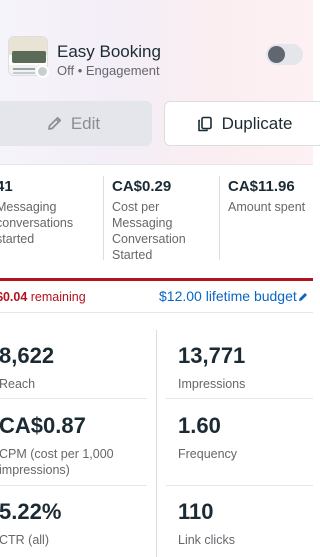 The image size is (320, 557). What do you see at coordinates (266, 196) in the screenshot?
I see `summary-item: CA$11.96 Amount spent` at bounding box center [266, 196].